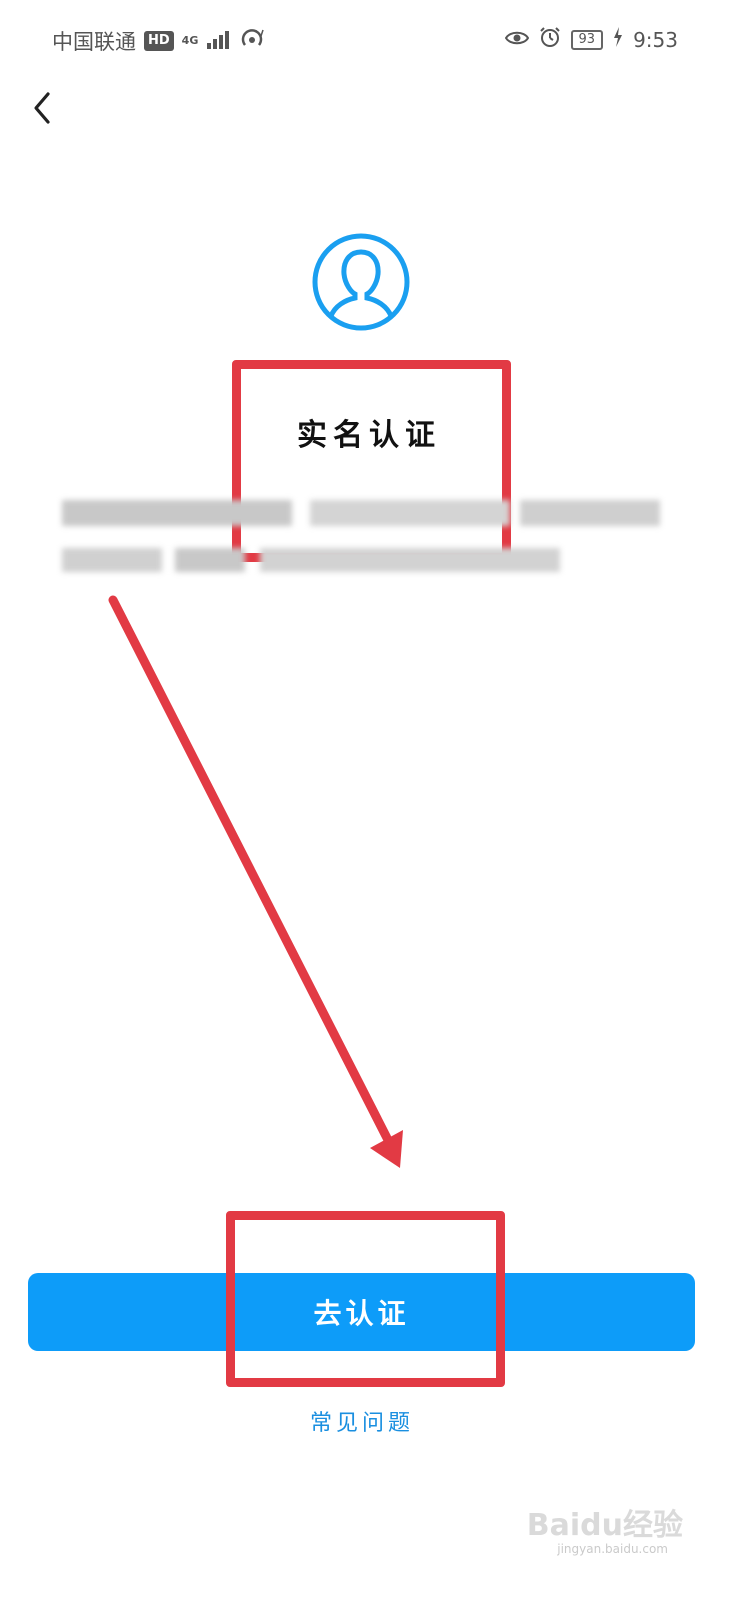 The height and width of the screenshot is (1600, 738). I want to click on status-bar-left: 中国联通 HD 4G, so click(159, 41).